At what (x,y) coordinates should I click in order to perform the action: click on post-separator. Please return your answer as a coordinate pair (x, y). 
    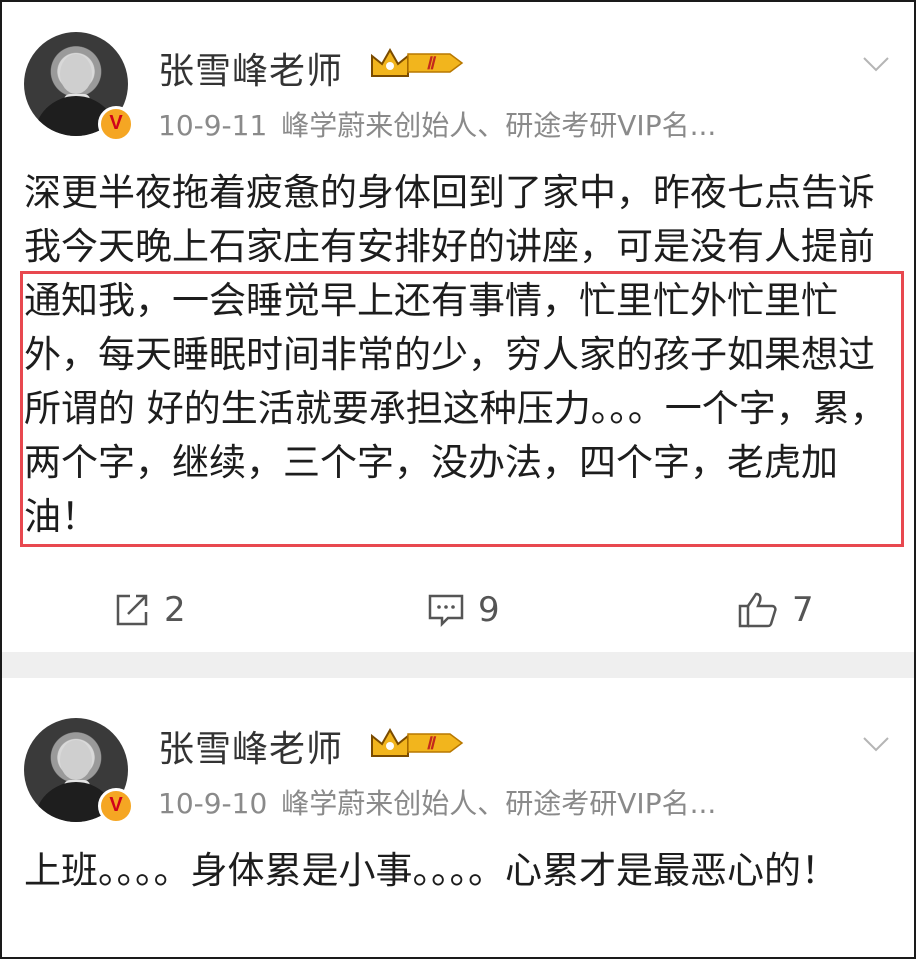
    Looking at the image, I should click on (458, 665).